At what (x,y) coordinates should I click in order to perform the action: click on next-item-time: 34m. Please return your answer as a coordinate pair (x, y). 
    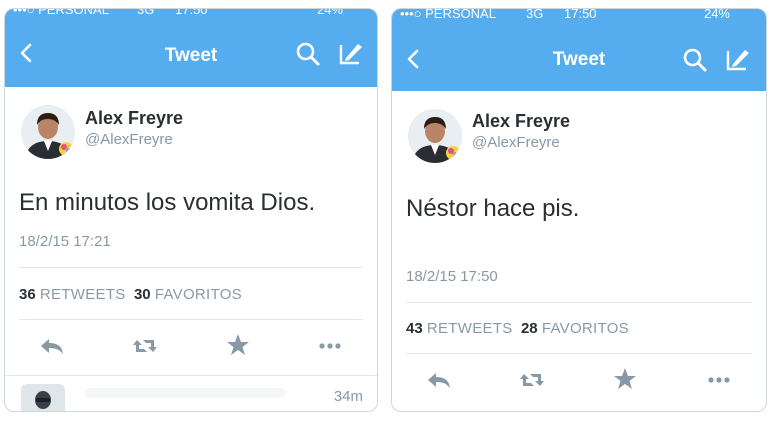
    Looking at the image, I should click on (348, 396).